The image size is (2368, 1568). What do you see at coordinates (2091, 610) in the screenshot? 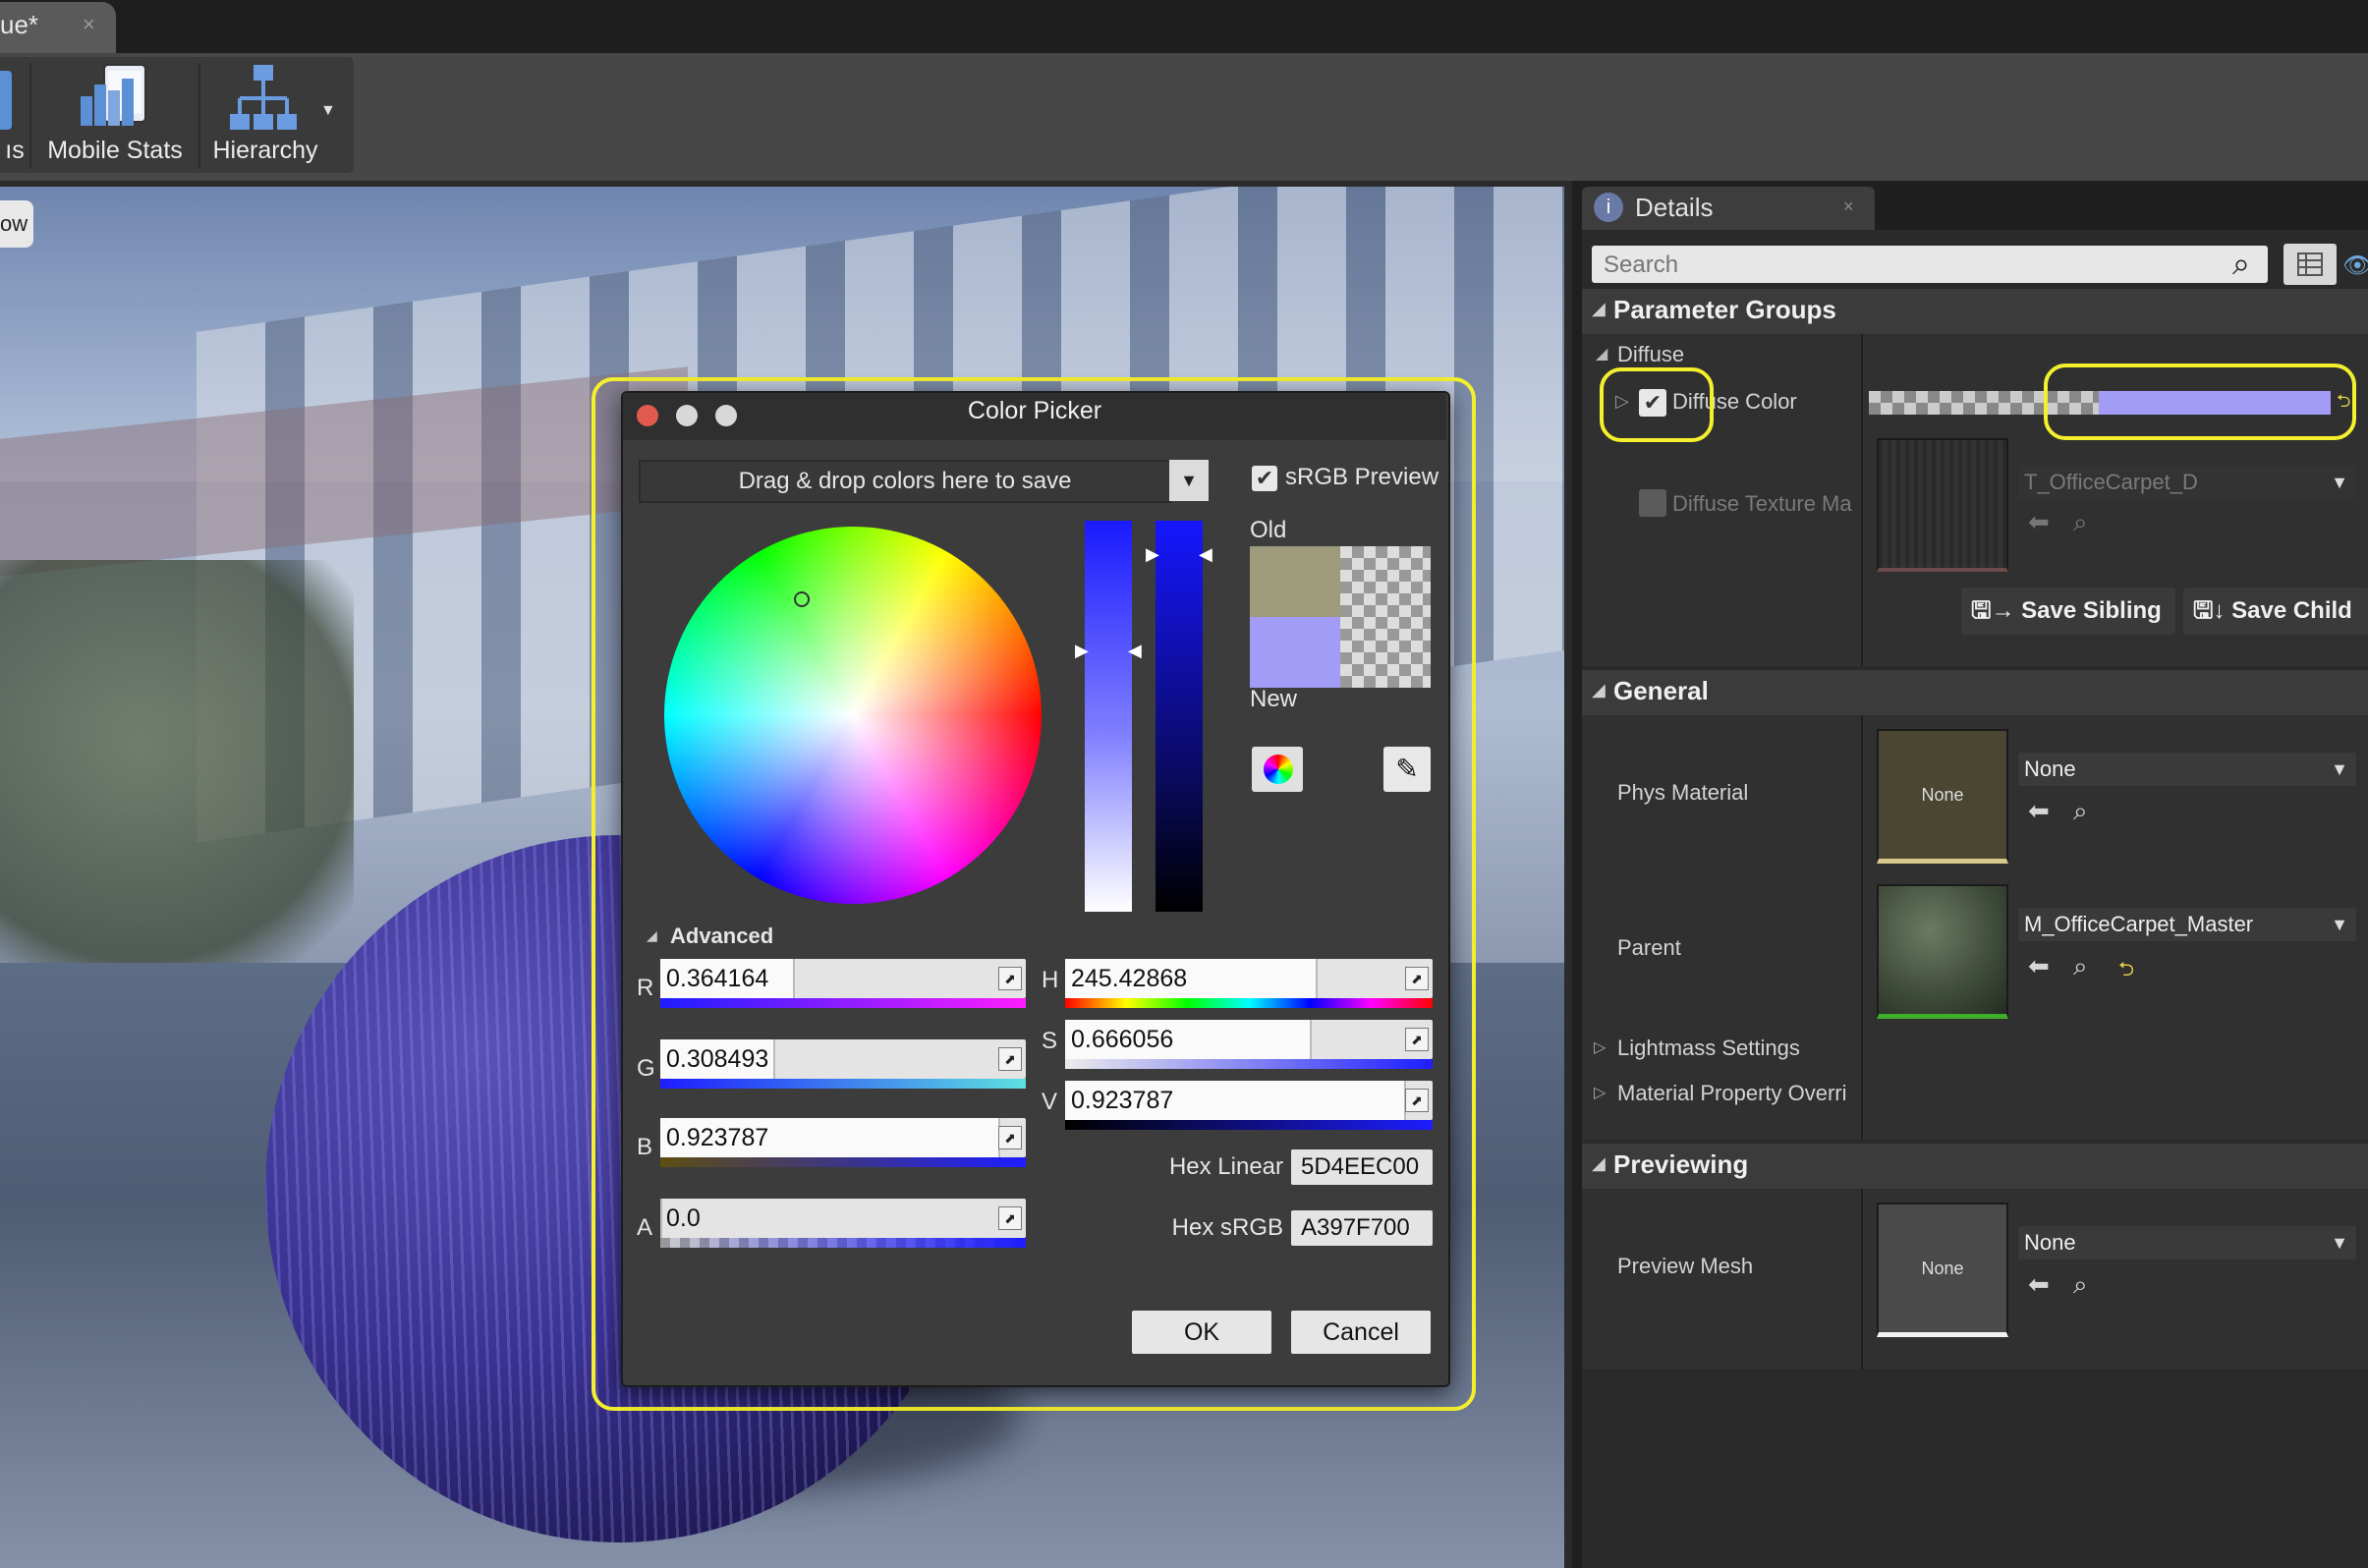
I see `save-sibling-label: Save Sibling` at bounding box center [2091, 610].